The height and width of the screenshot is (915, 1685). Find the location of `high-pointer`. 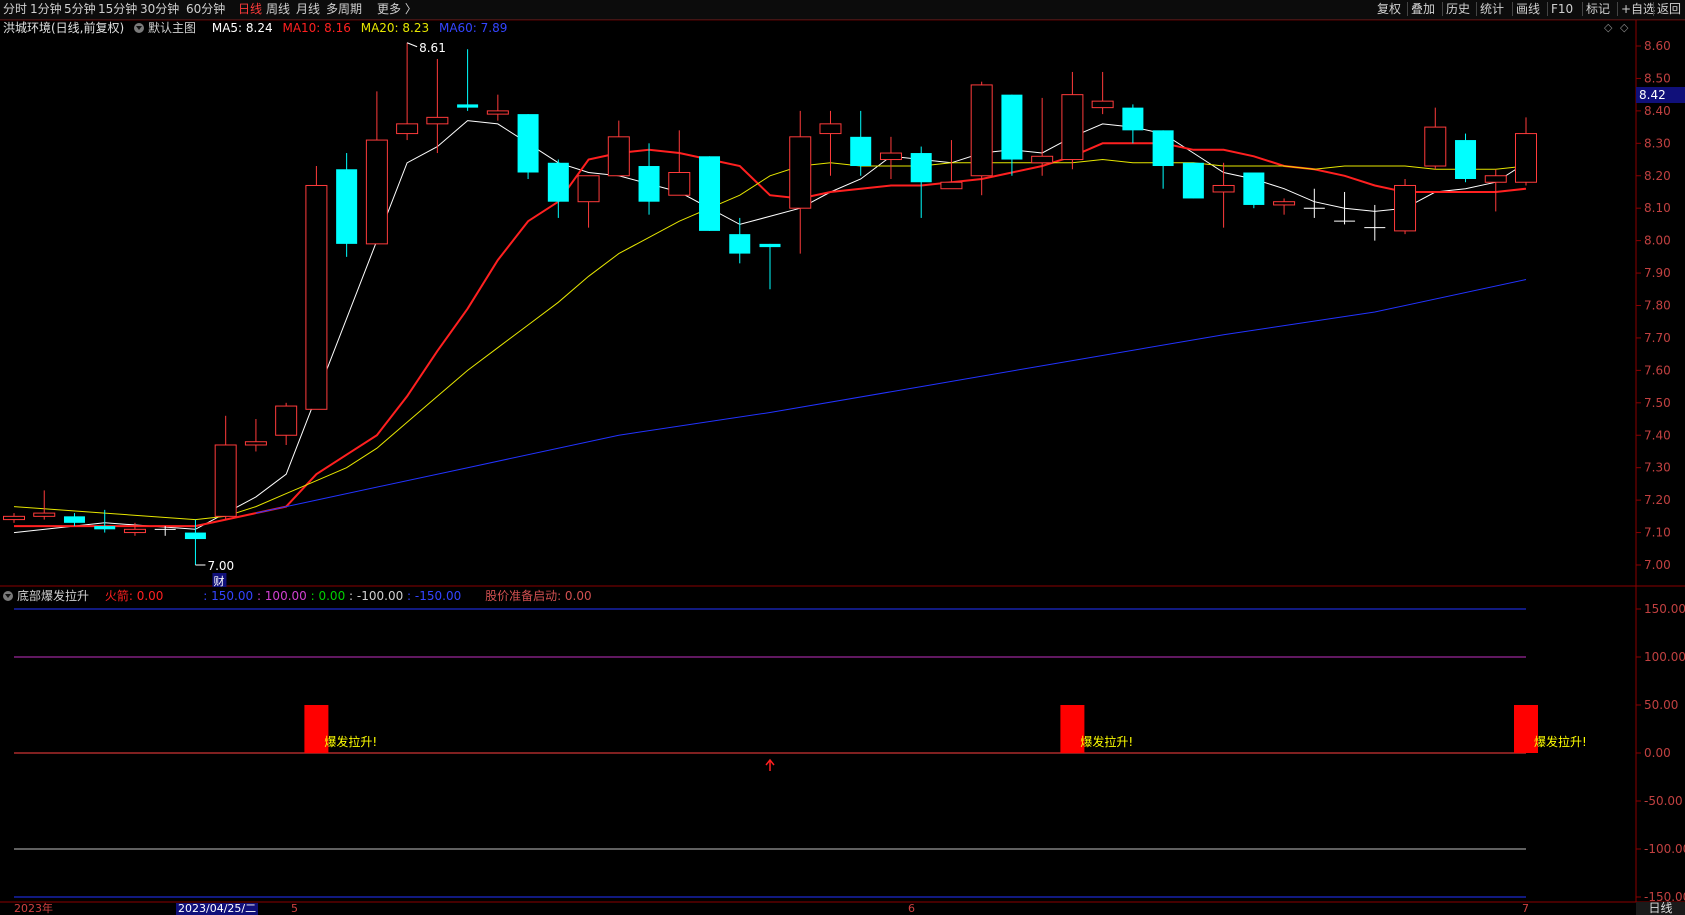

high-pointer is located at coordinates (412, 45).